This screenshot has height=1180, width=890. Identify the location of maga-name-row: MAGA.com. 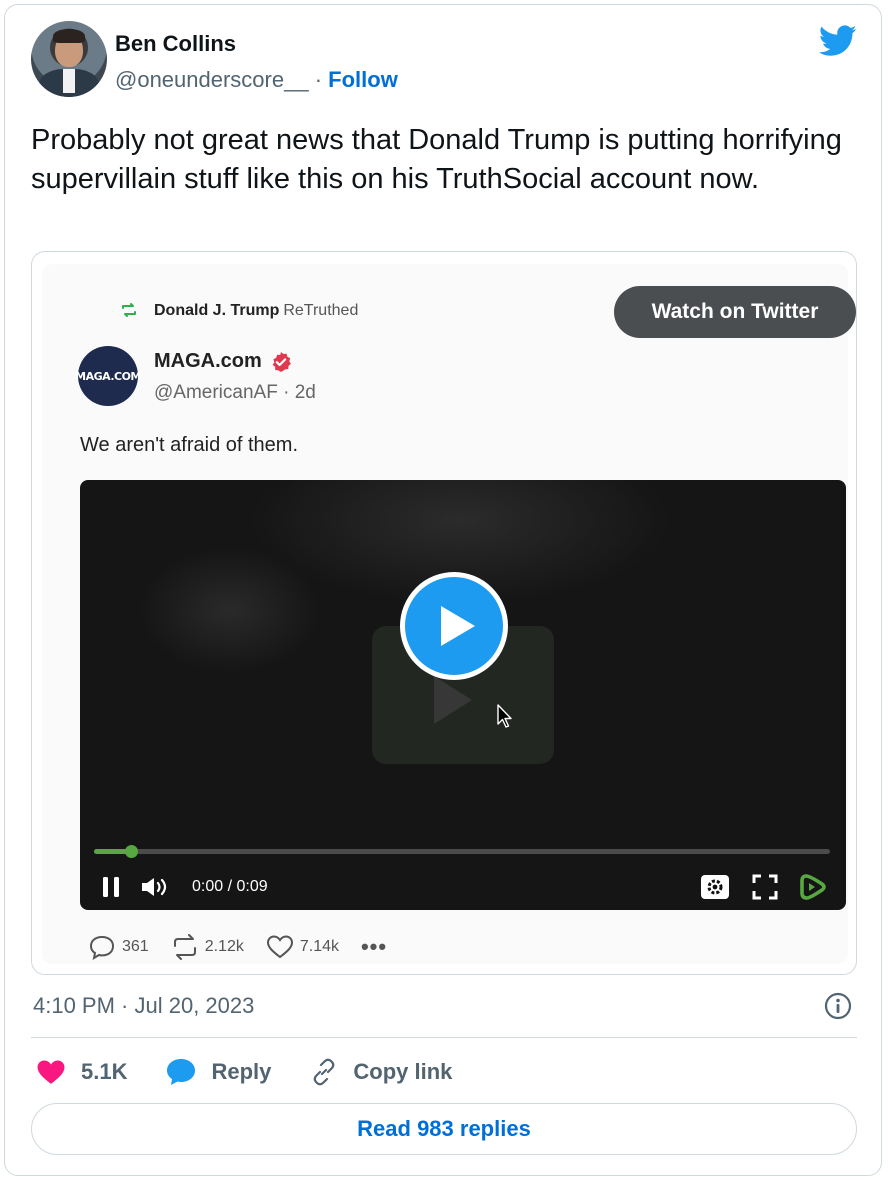
(223, 361).